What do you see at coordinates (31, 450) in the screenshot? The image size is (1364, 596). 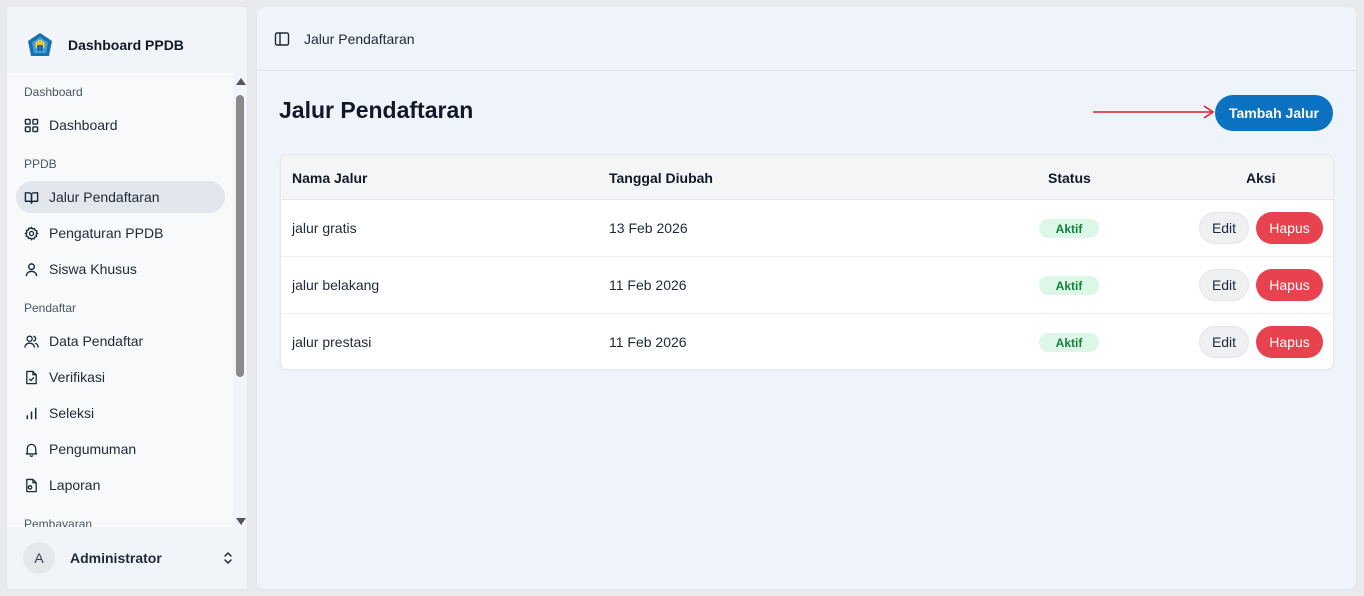 I see `bell-icon` at bounding box center [31, 450].